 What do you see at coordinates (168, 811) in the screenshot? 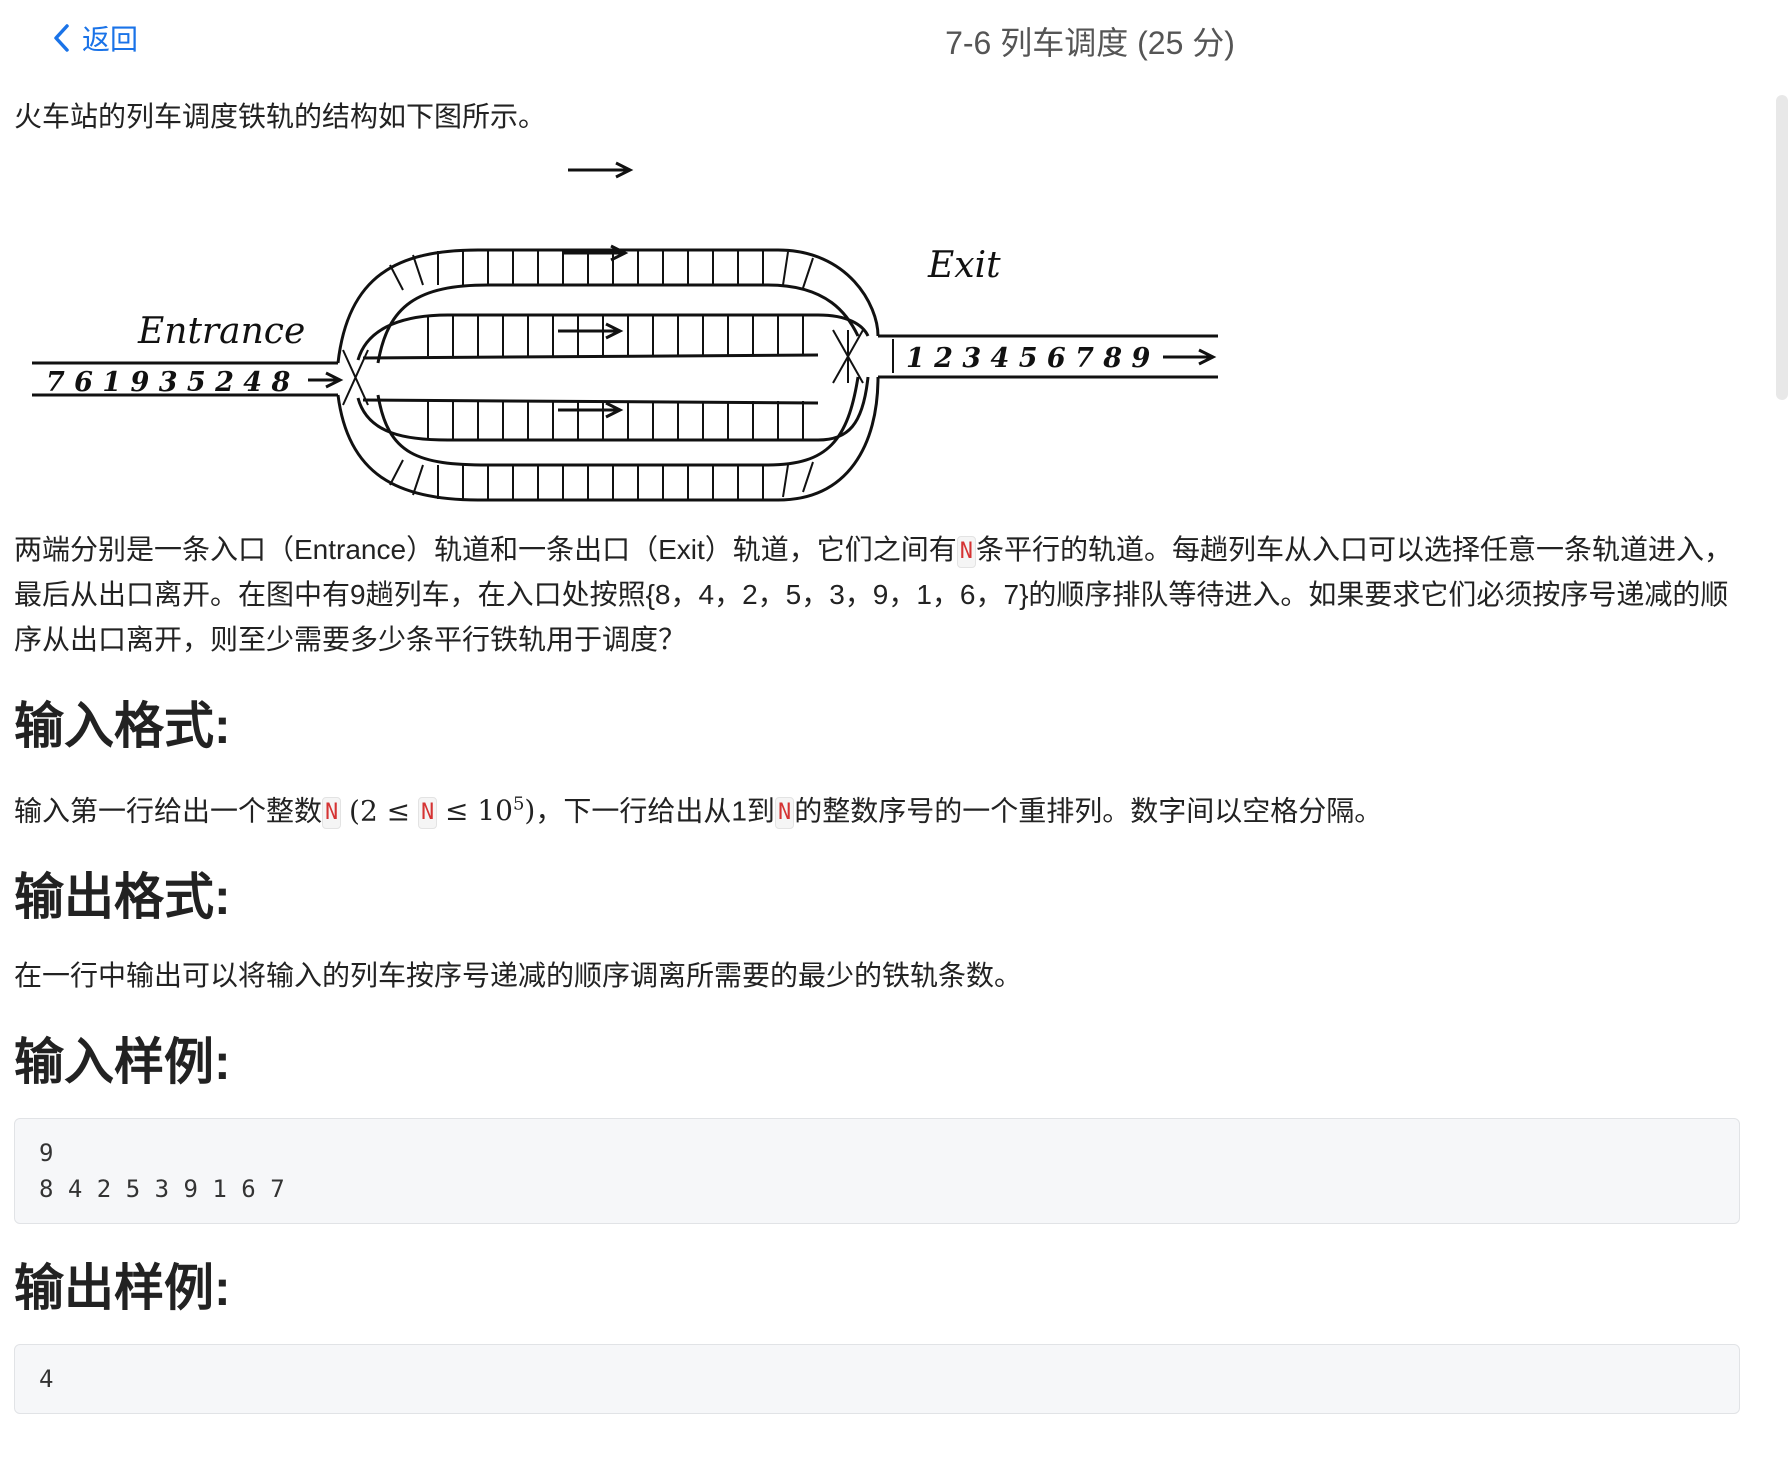
I see `input-format-text1: 输入第一行给出一个整数` at bounding box center [168, 811].